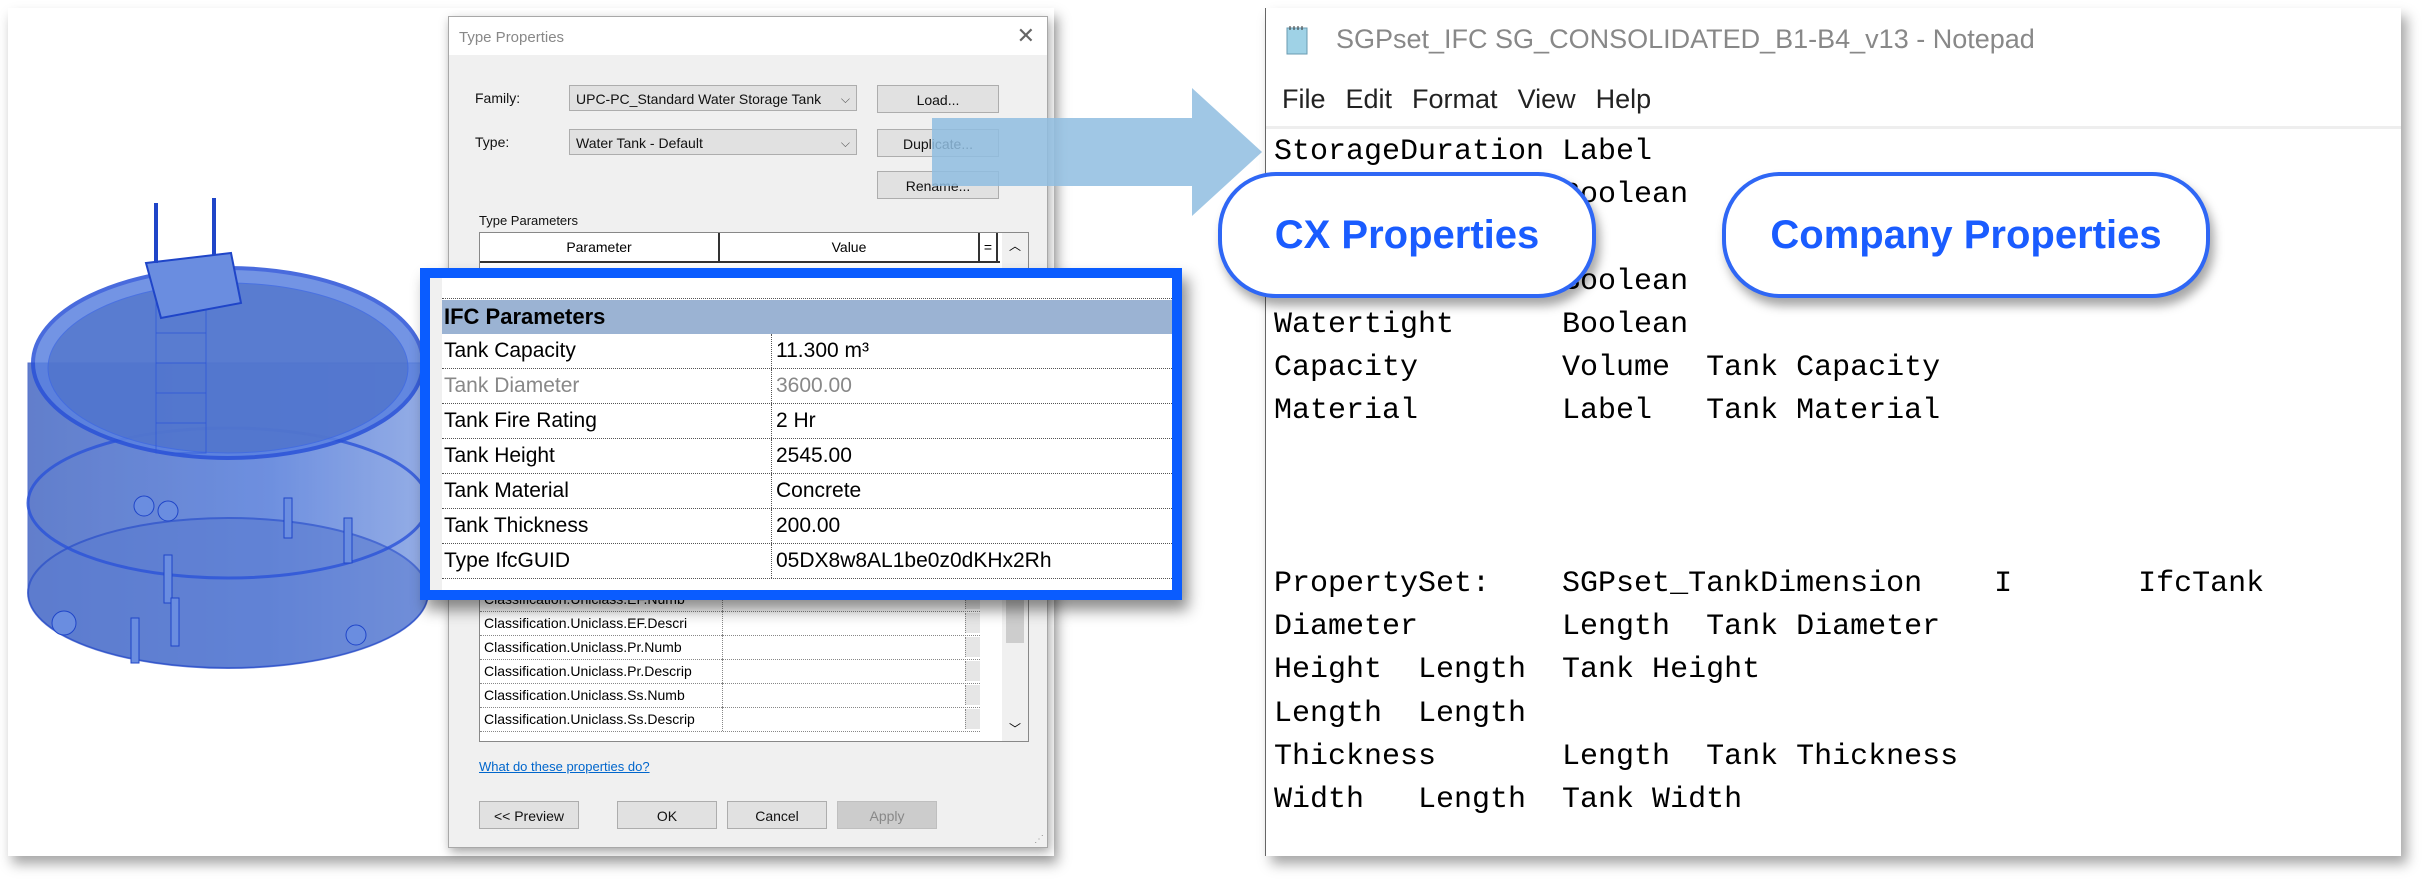 This screenshot has height=886, width=2430. Describe the element at coordinates (1616, 756) in the screenshot. I see `notepad-line: Thickness Length Tank Thickness` at that location.